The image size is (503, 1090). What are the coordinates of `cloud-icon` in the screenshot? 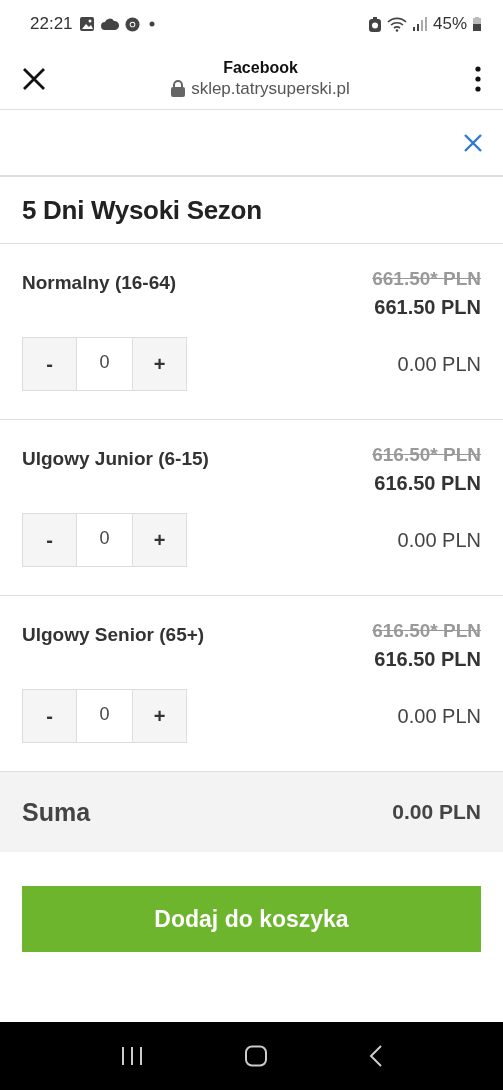 It's located at (109, 24).